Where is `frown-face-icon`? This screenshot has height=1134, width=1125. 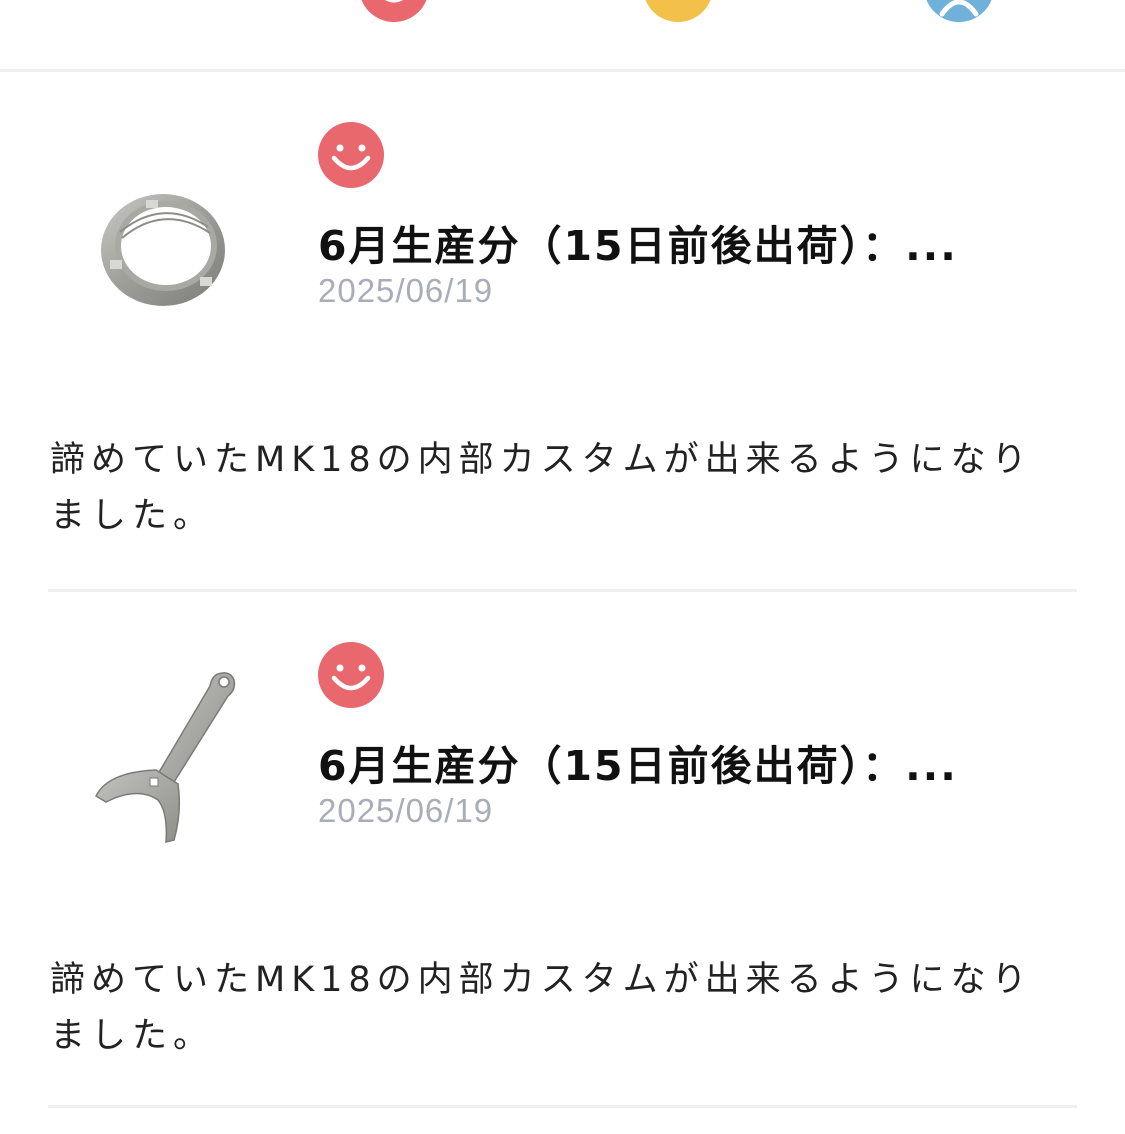
frown-face-icon is located at coordinates (959, 11).